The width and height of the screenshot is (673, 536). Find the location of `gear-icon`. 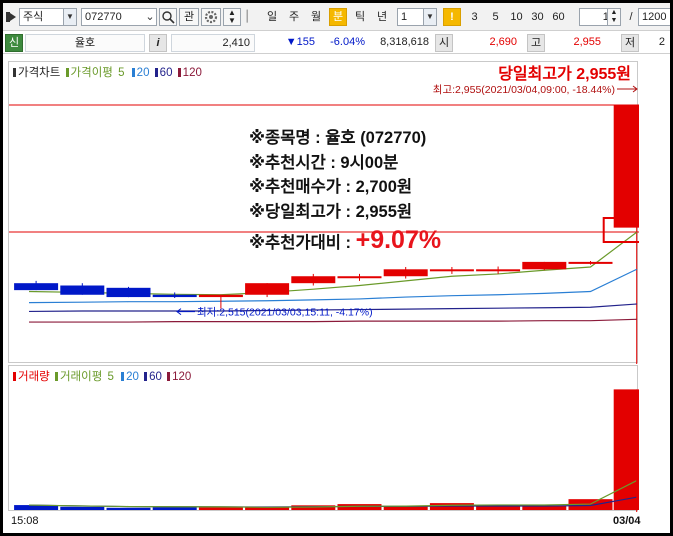

gear-icon is located at coordinates (211, 17).